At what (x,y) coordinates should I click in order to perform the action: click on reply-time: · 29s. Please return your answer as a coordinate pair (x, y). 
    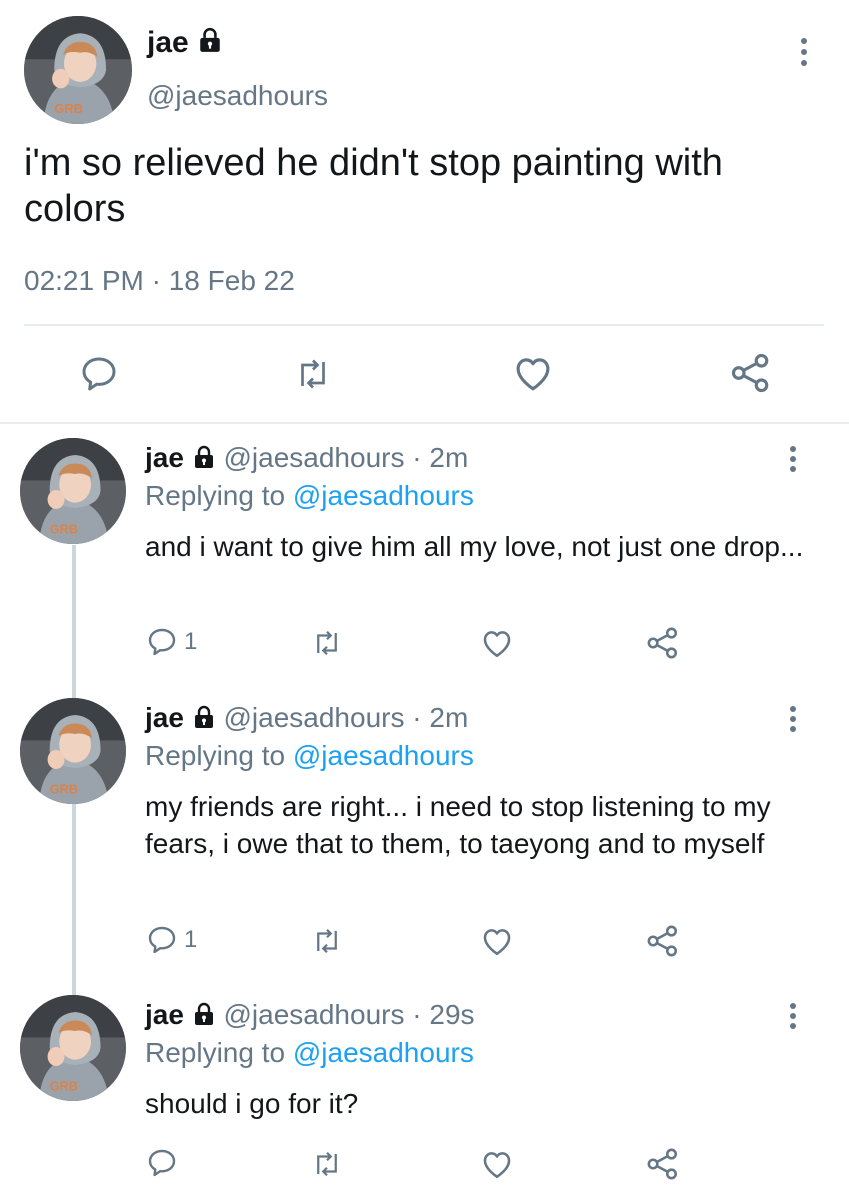
    Looking at the image, I should click on (443, 1014).